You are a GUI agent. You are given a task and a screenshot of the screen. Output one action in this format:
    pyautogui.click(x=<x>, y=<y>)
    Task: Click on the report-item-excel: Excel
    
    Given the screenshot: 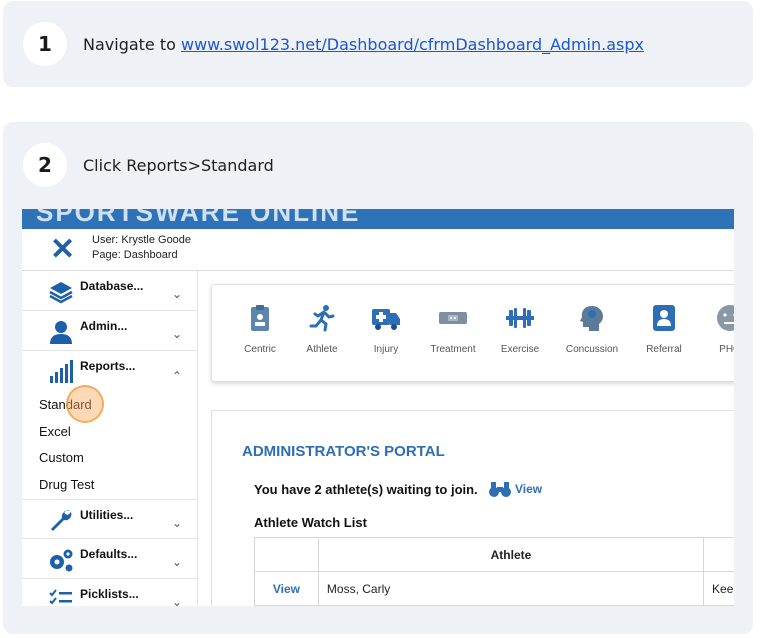 What is the action you would take?
    pyautogui.click(x=55, y=431)
    